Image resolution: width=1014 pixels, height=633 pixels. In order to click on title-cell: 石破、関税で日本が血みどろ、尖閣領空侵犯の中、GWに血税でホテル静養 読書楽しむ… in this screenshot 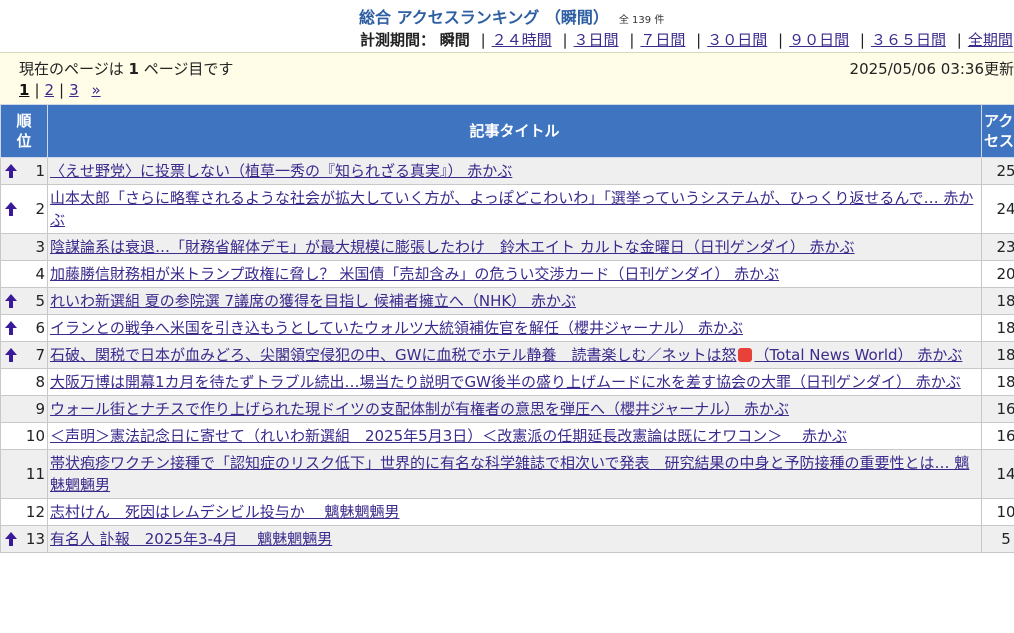, I will do `click(514, 355)`.